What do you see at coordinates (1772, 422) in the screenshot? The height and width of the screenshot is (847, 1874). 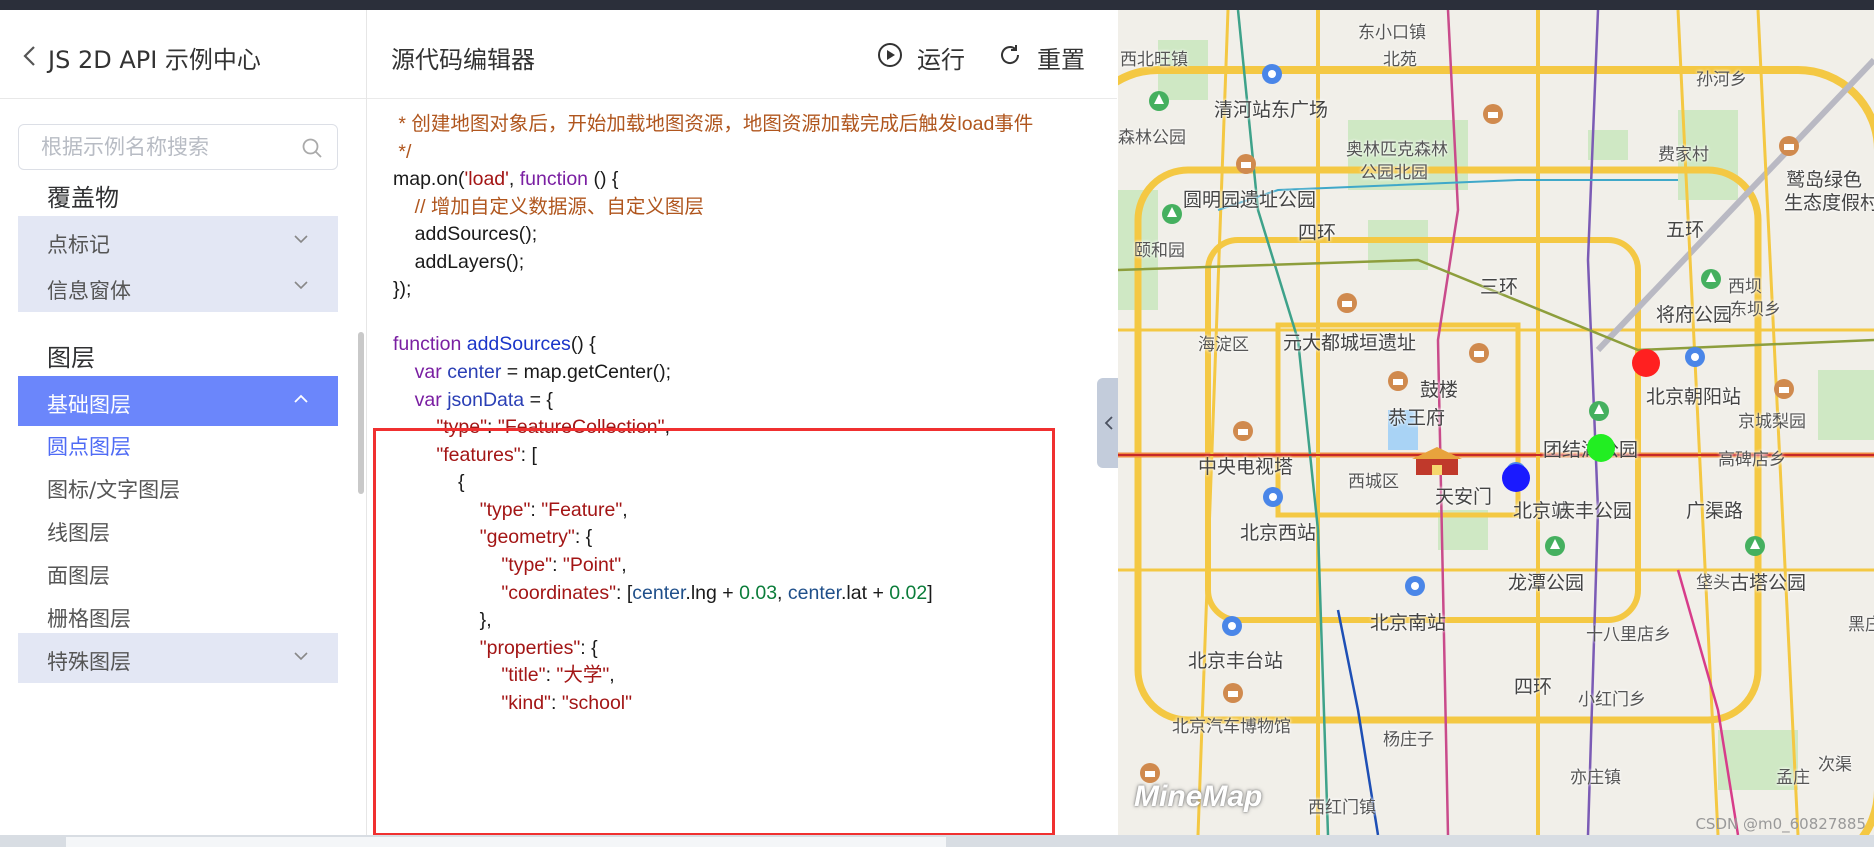 I see `map-label: 京城梨园` at bounding box center [1772, 422].